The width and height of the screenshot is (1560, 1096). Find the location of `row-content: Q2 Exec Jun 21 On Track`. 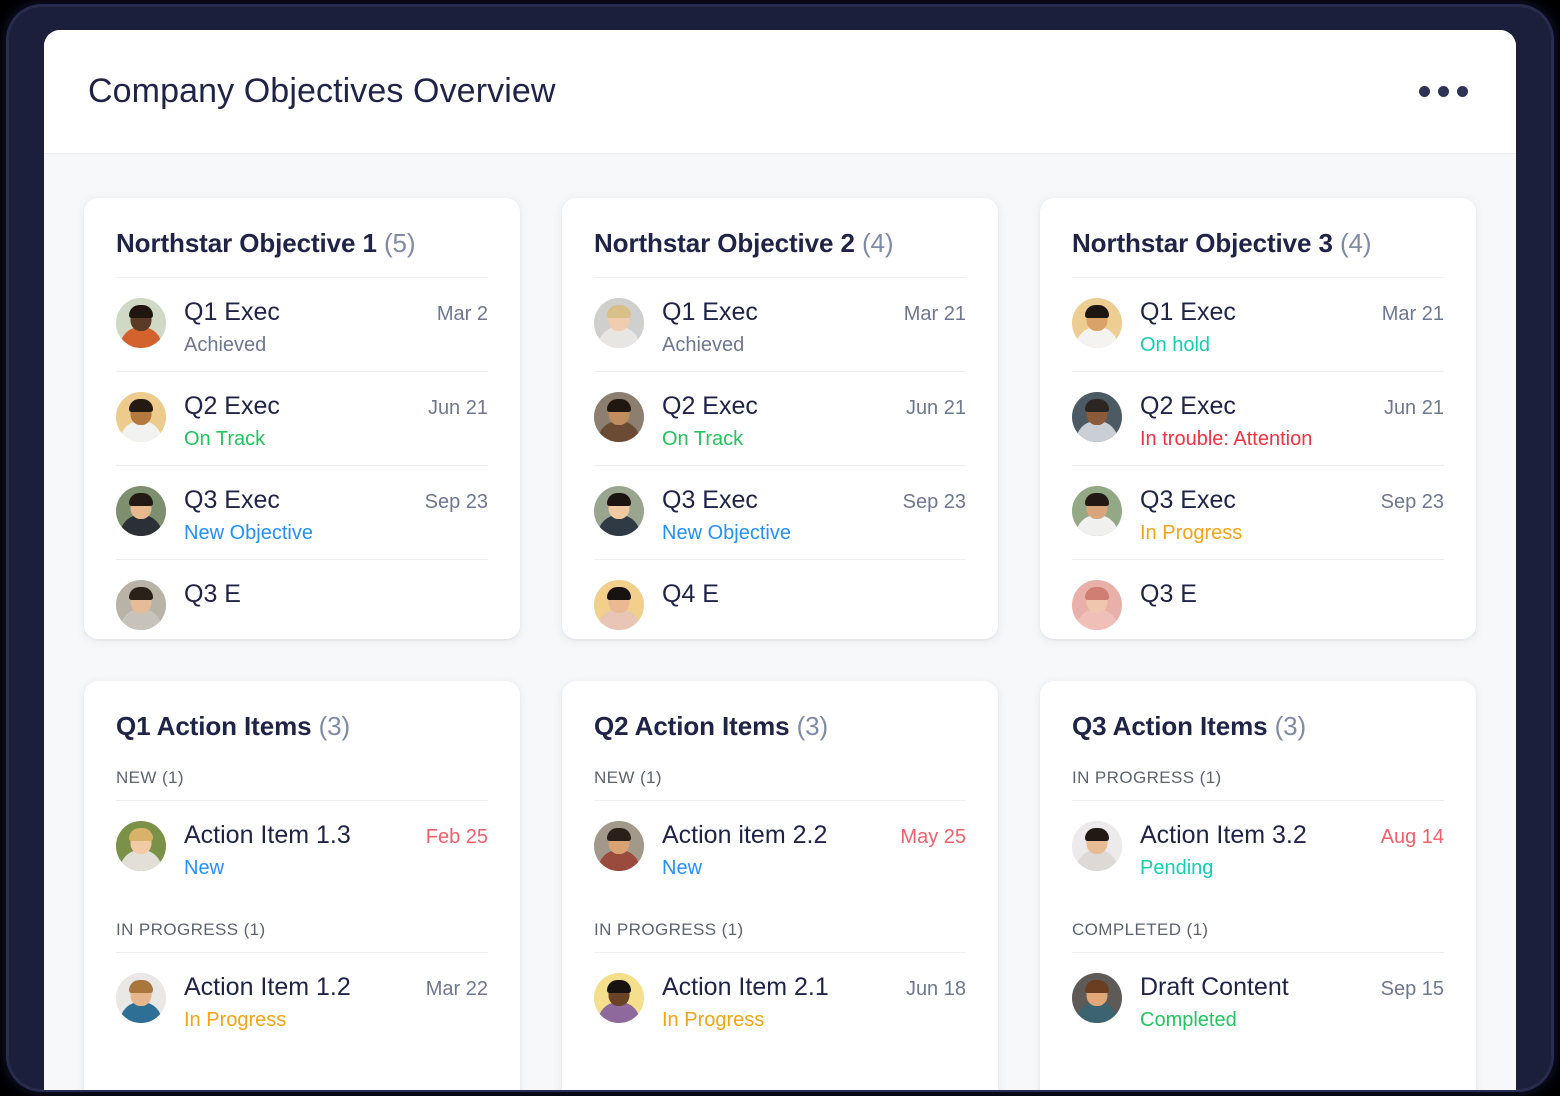

row-content: Q2 Exec Jun 21 On Track is located at coordinates (814, 421).